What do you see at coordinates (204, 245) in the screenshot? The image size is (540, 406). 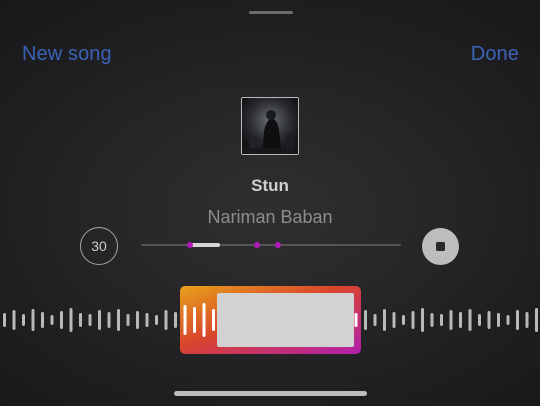 I see `progress-played` at bounding box center [204, 245].